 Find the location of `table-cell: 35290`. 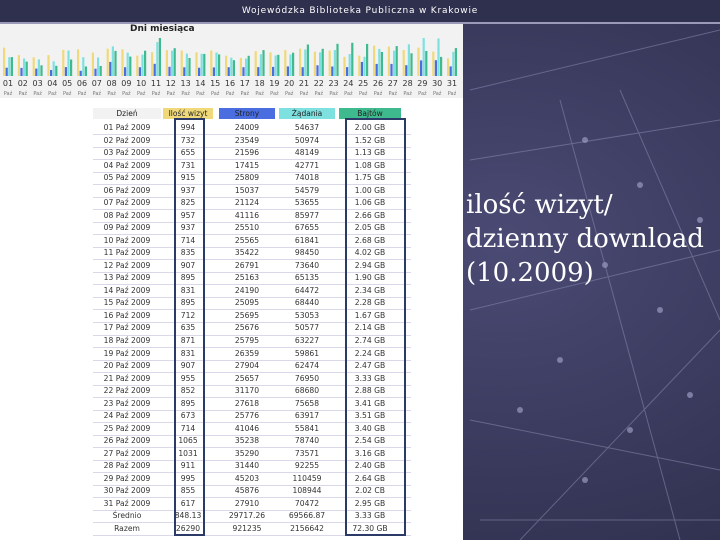

table-cell: 35290 is located at coordinates (247, 453).